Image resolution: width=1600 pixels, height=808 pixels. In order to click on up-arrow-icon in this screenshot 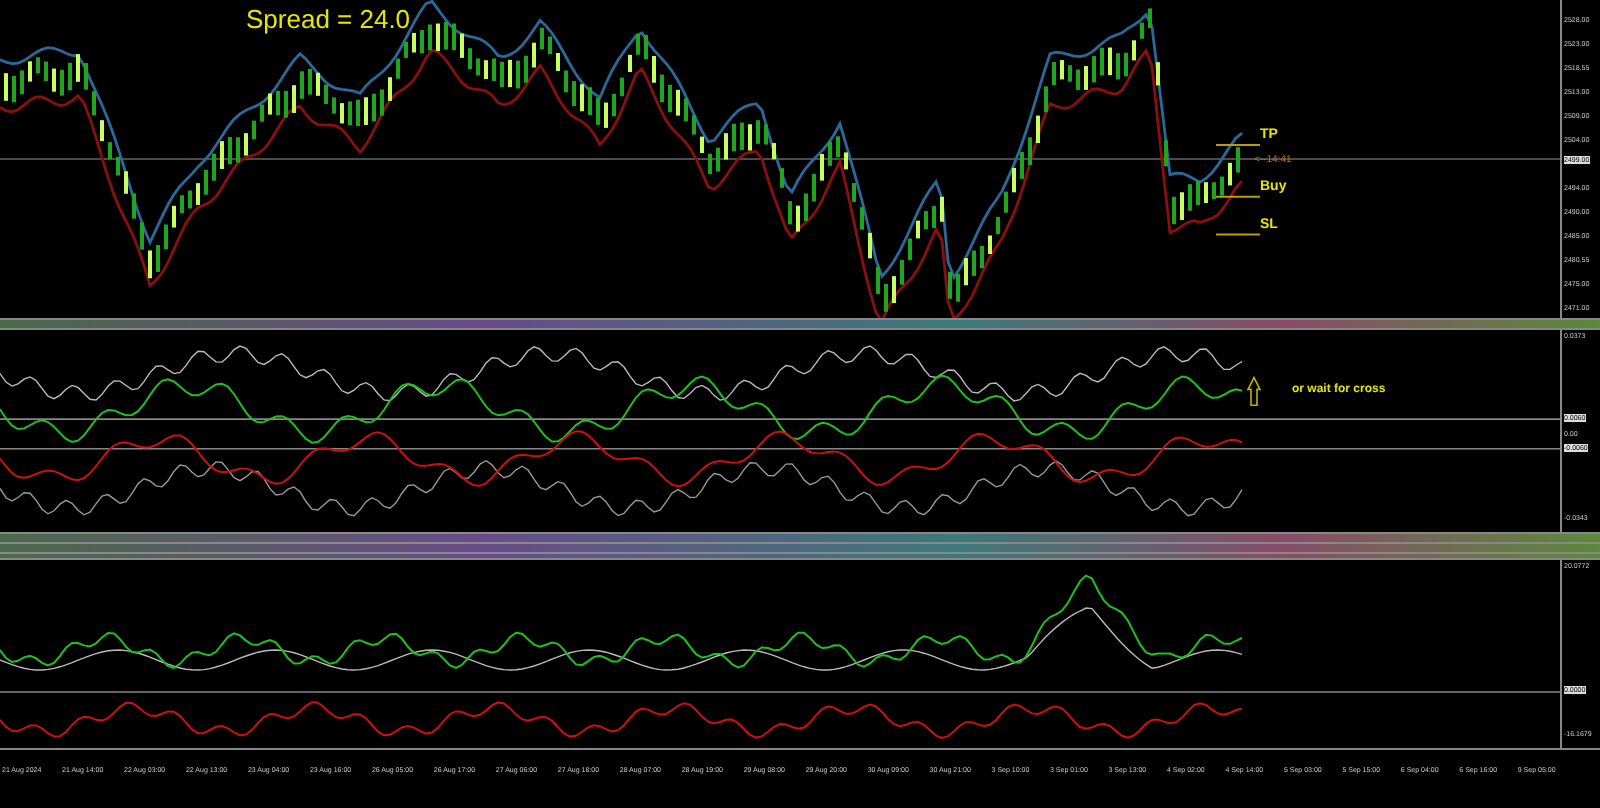, I will do `click(1254, 391)`.